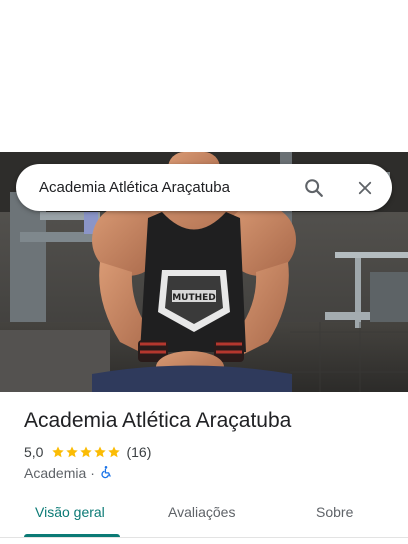 The height and width of the screenshot is (544, 408). I want to click on rating-value: 5,0, so click(34, 452).